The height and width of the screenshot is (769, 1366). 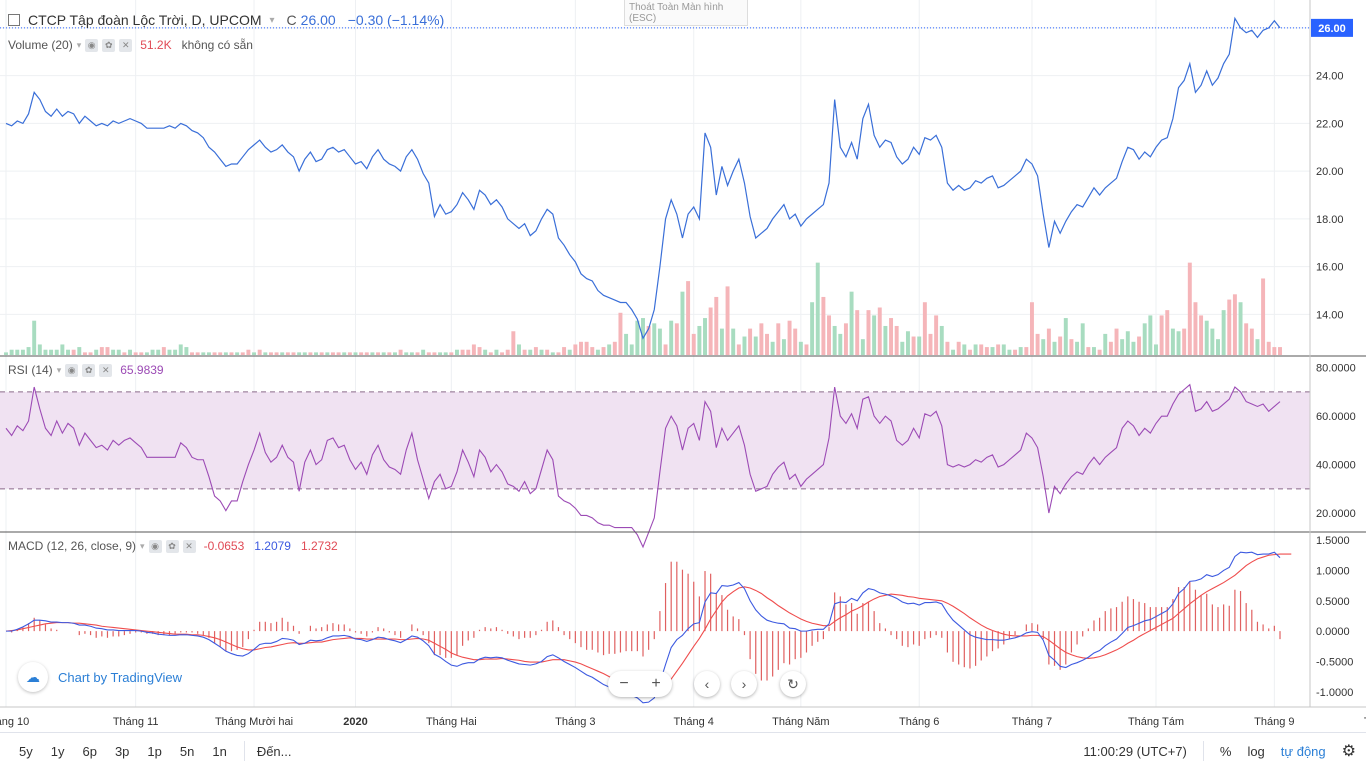 What do you see at coordinates (26, 751) in the screenshot?
I see `range-5y: 5y` at bounding box center [26, 751].